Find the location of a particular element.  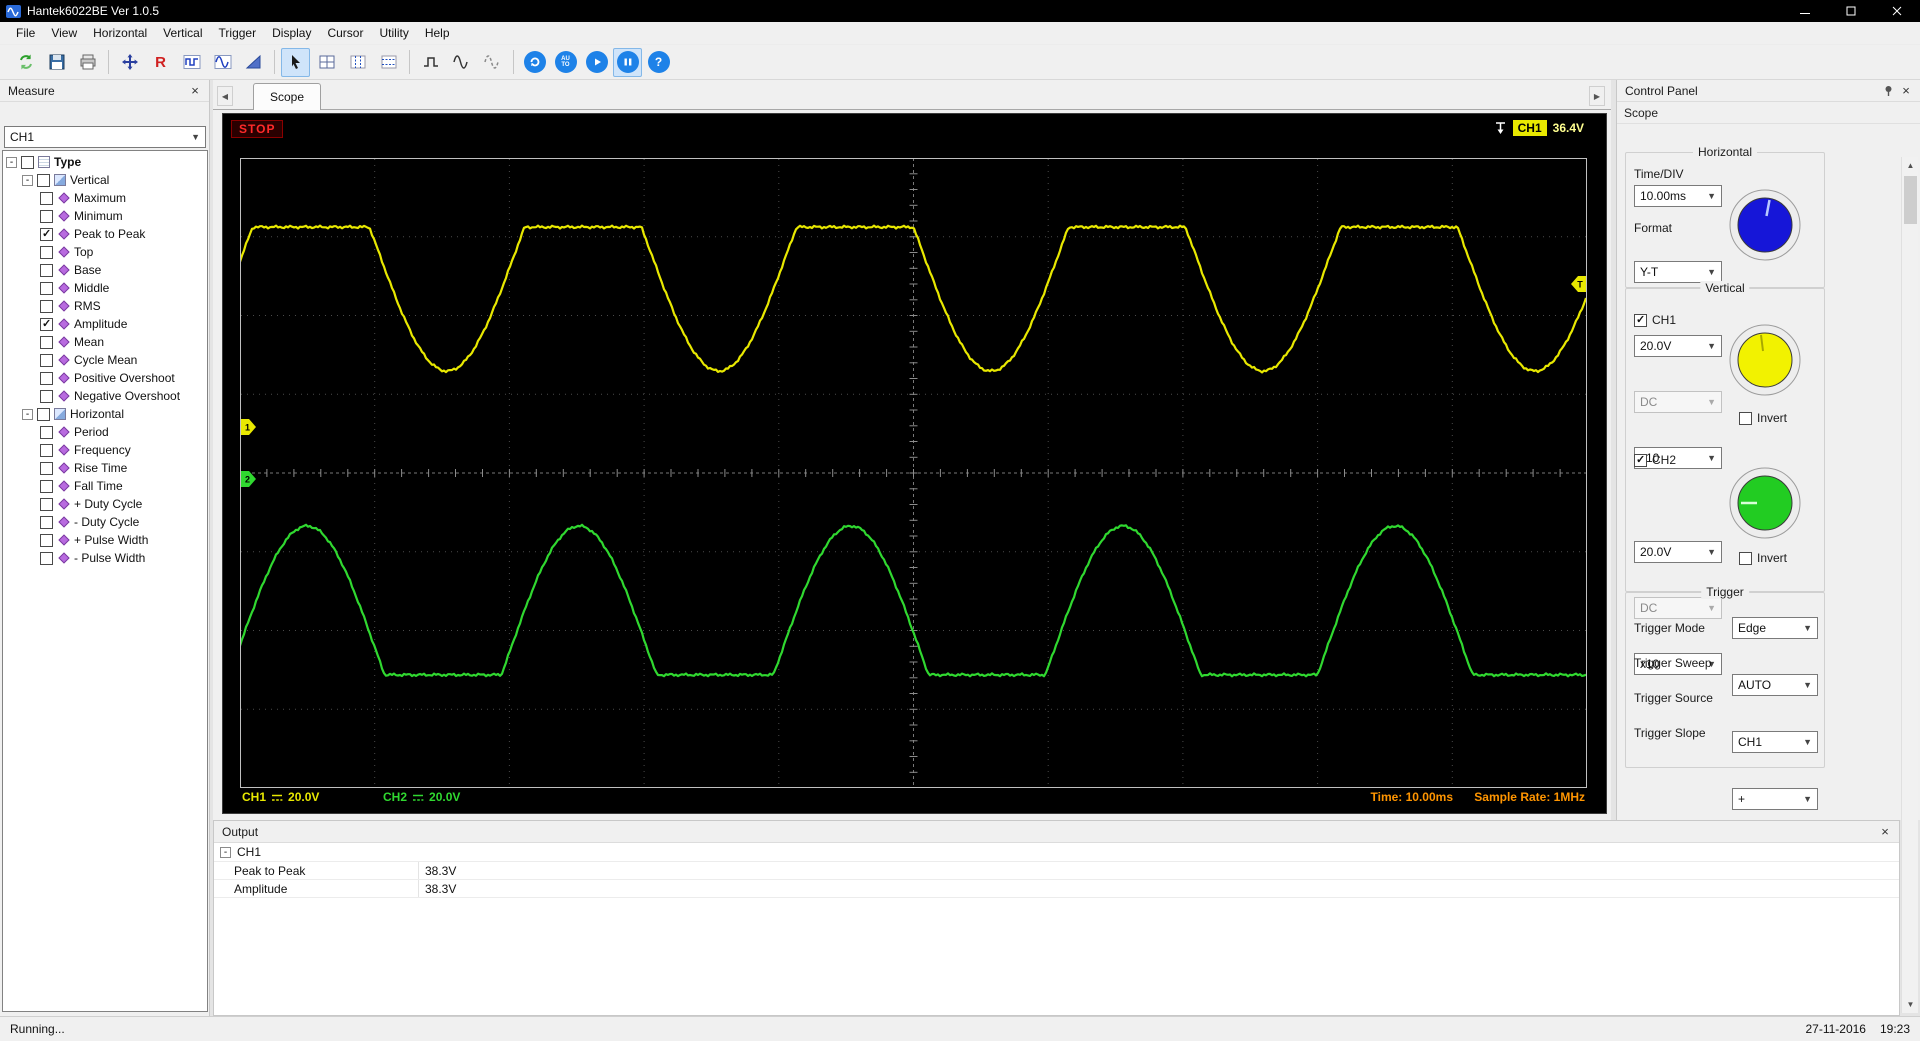

tree-item: Cycle Mean is located at coordinates (105, 360).